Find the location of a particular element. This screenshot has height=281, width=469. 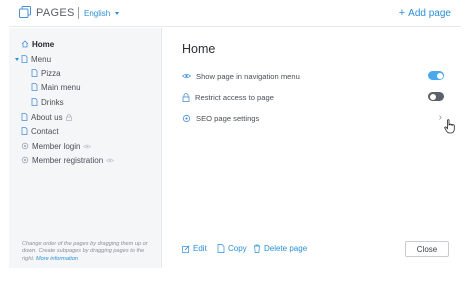

delete-page-button: Delete page is located at coordinates (280, 248).